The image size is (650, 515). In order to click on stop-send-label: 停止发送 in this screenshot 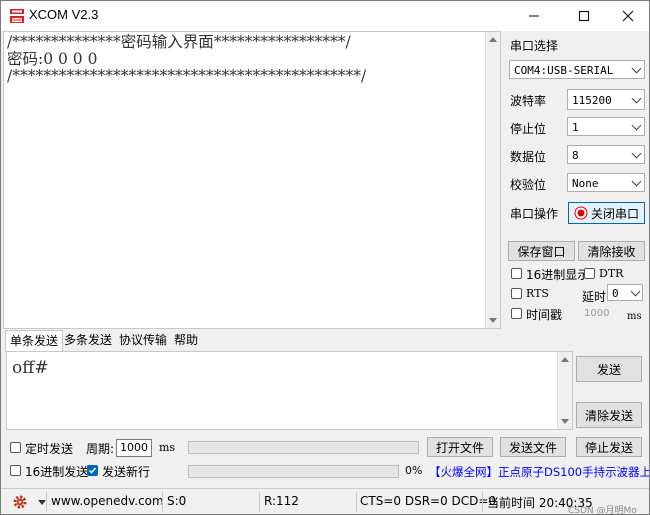, I will do `click(608, 447)`.